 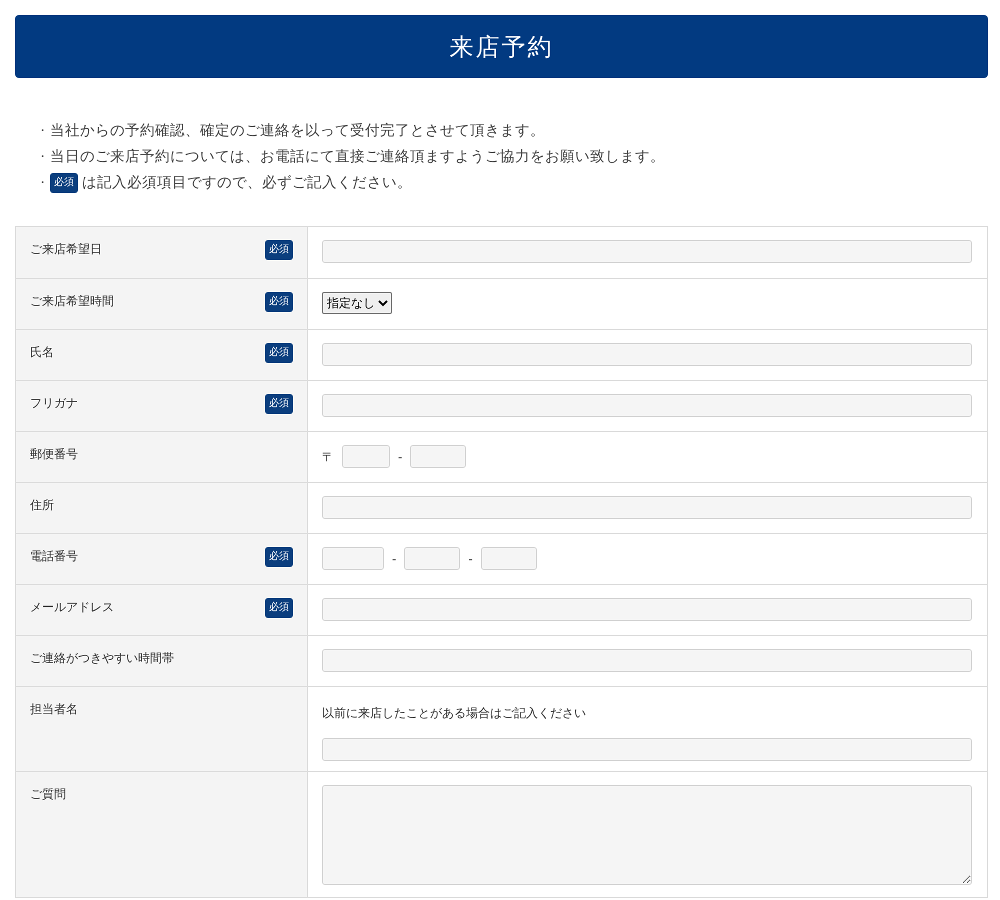 What do you see at coordinates (501, 46) in the screenshot?
I see `page-title: 来店予約` at bounding box center [501, 46].